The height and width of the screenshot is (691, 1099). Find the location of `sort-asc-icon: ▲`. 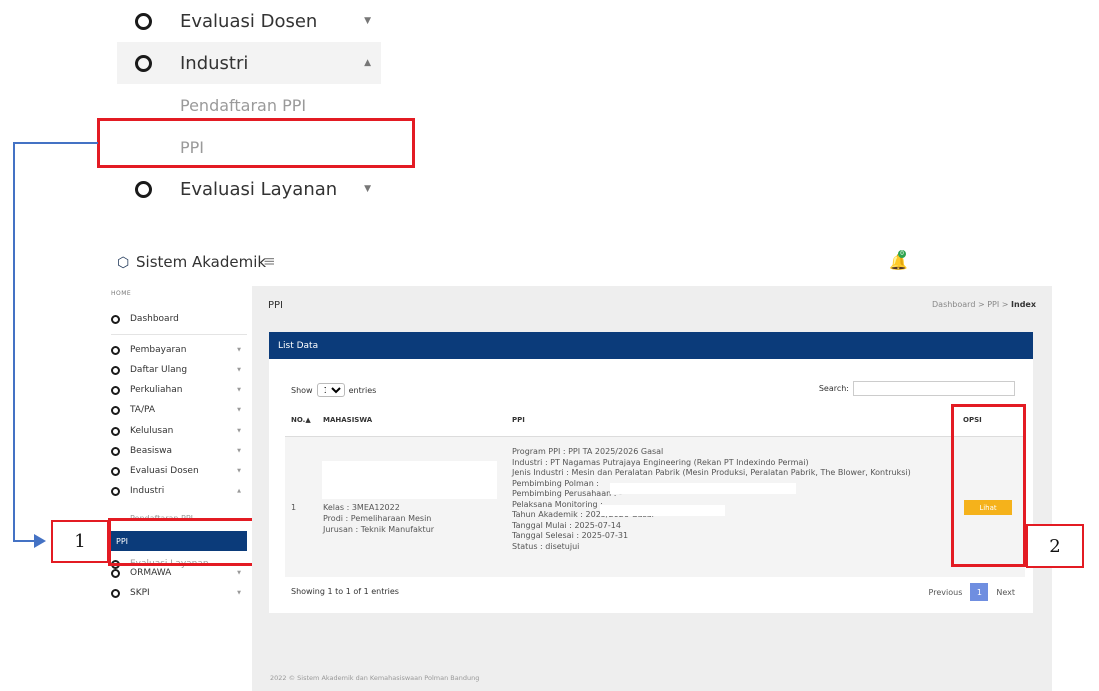

sort-asc-icon: ▲ is located at coordinates (308, 420).